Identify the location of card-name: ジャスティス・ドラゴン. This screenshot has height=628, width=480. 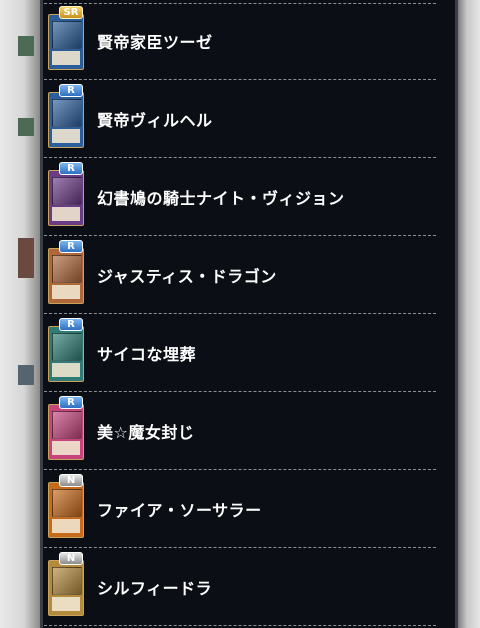
(187, 276).